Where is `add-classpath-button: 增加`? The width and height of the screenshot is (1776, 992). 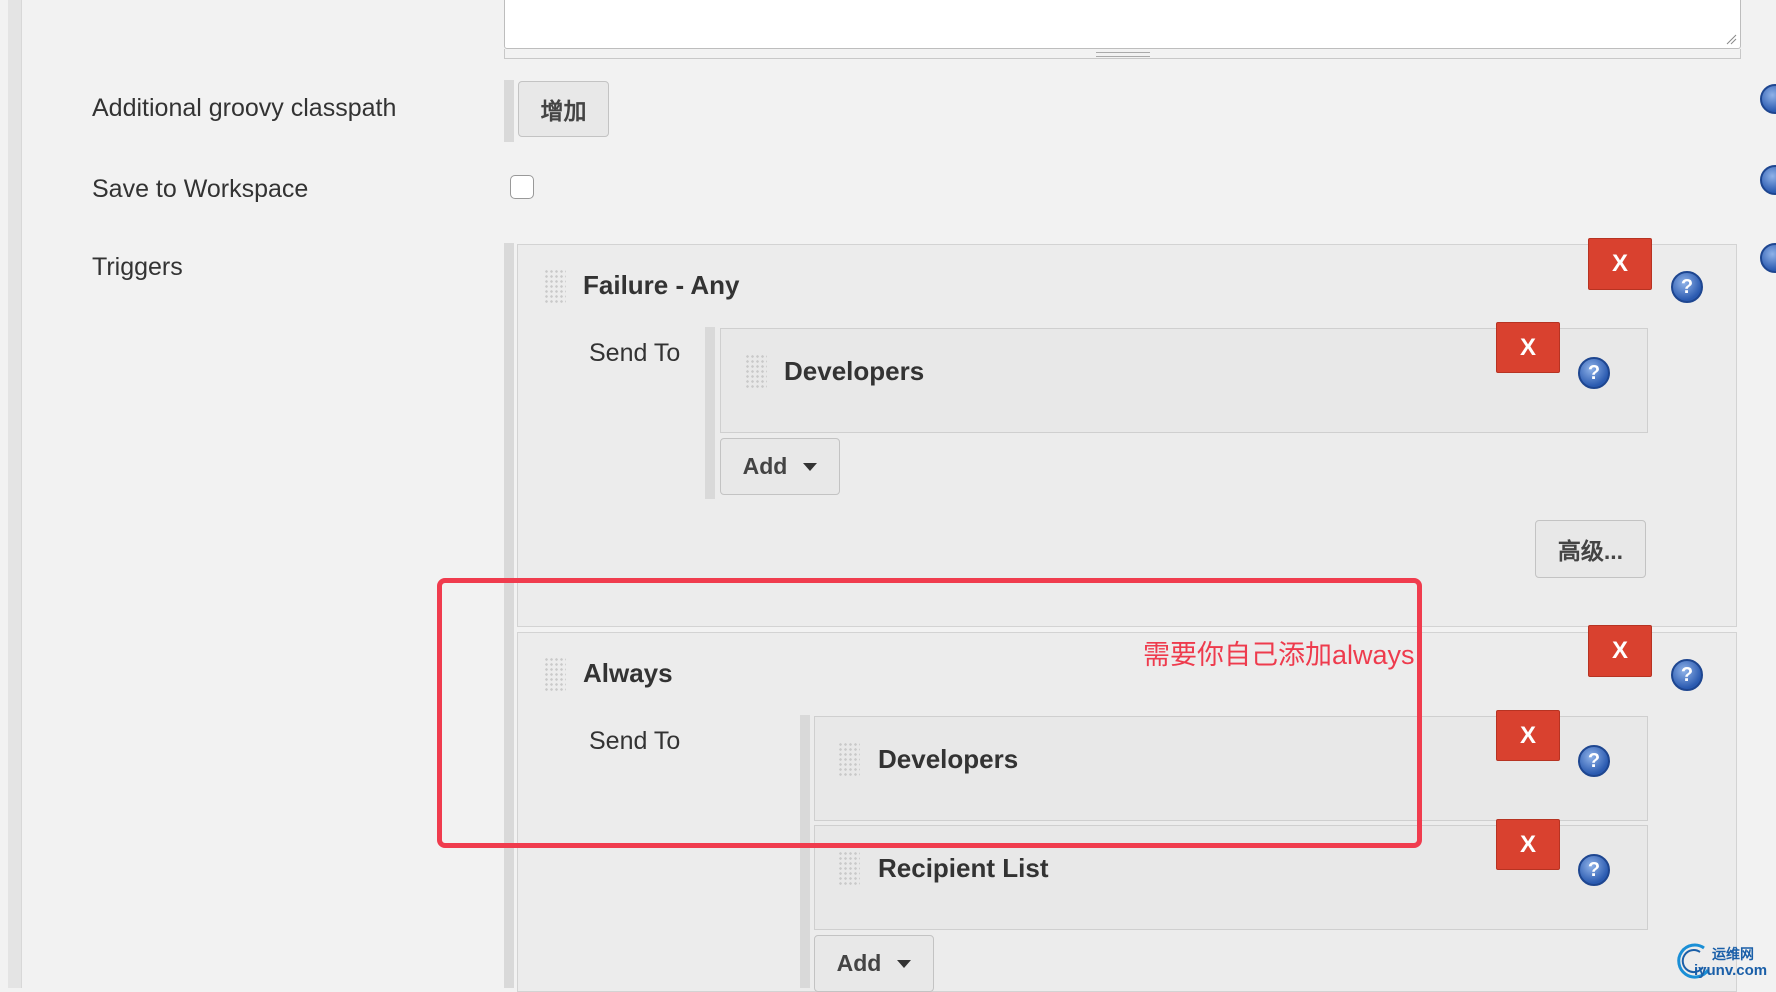
add-classpath-button: 增加 is located at coordinates (563, 109).